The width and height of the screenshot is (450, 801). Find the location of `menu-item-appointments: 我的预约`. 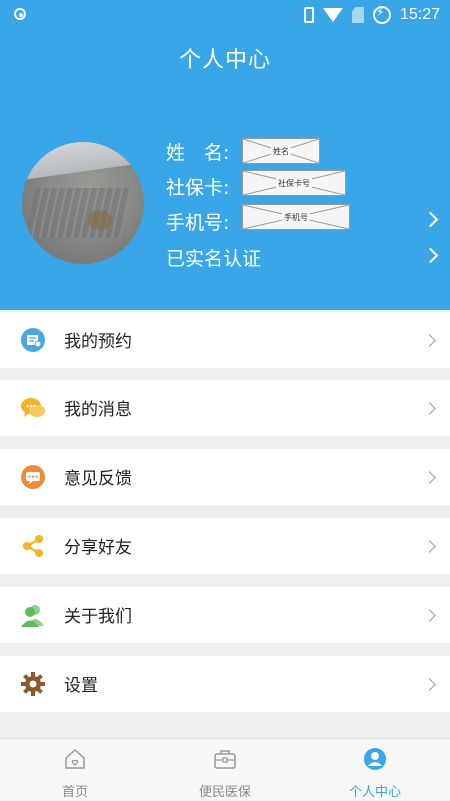

menu-item-appointments: 我的预约 is located at coordinates (225, 340).